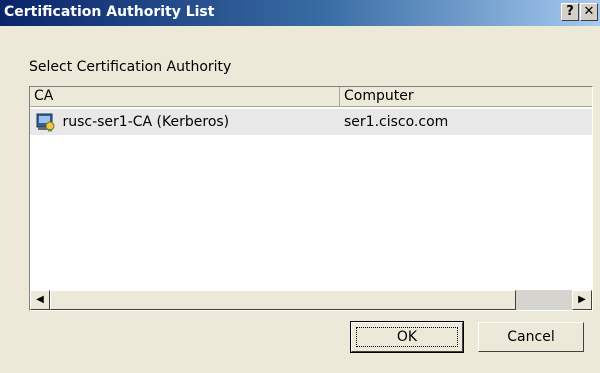  Describe the element at coordinates (531, 337) in the screenshot. I see `cancel-button: Cancel` at that location.